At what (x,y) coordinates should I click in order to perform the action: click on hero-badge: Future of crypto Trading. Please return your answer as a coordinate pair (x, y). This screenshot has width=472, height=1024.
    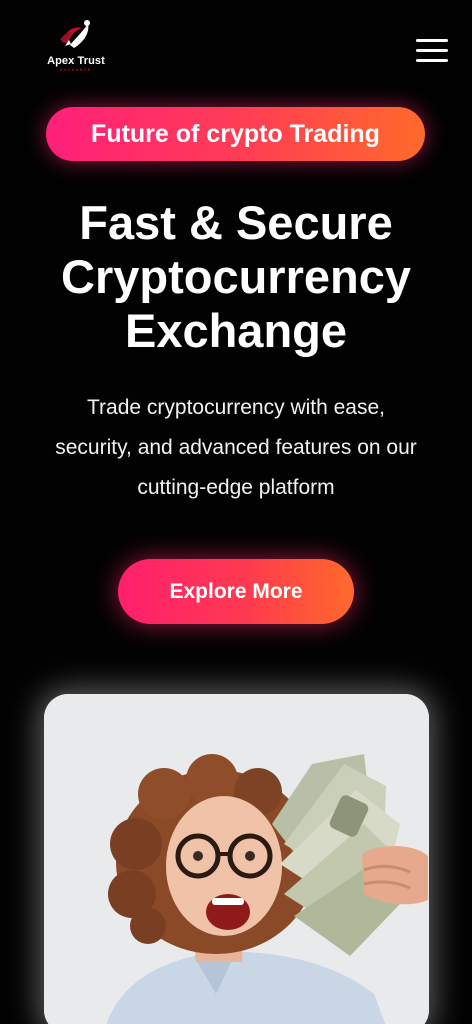
    Looking at the image, I should click on (235, 134).